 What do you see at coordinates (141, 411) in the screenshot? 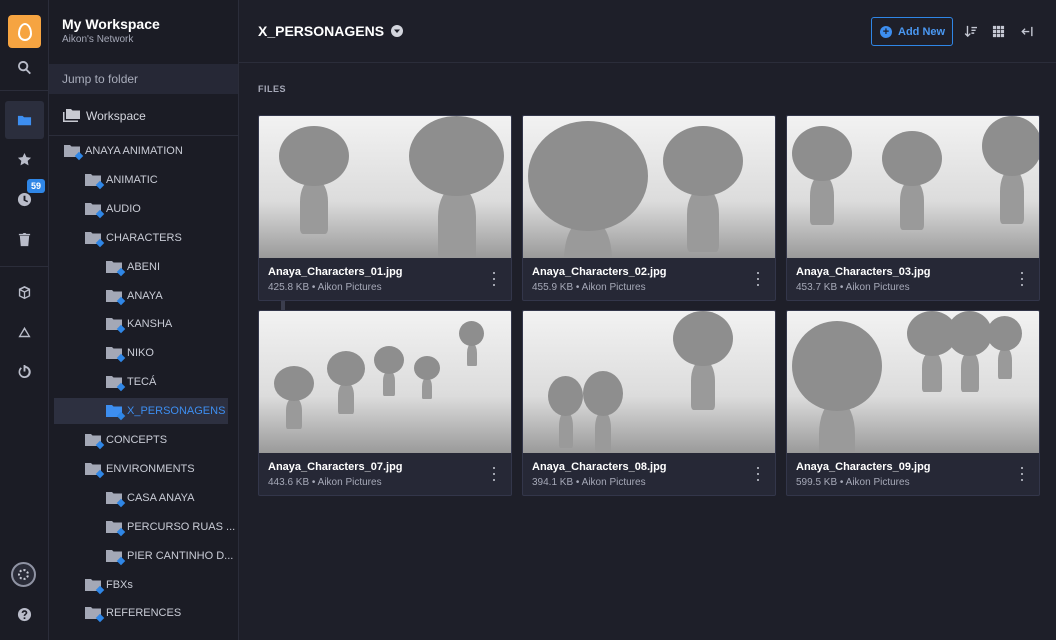
I see `tree-item: X_PERSONAGENS` at bounding box center [141, 411].